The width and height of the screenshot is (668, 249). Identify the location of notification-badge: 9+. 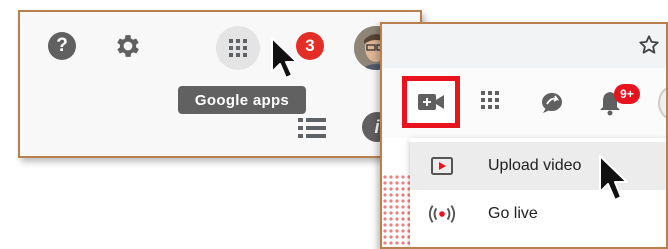
(627, 94).